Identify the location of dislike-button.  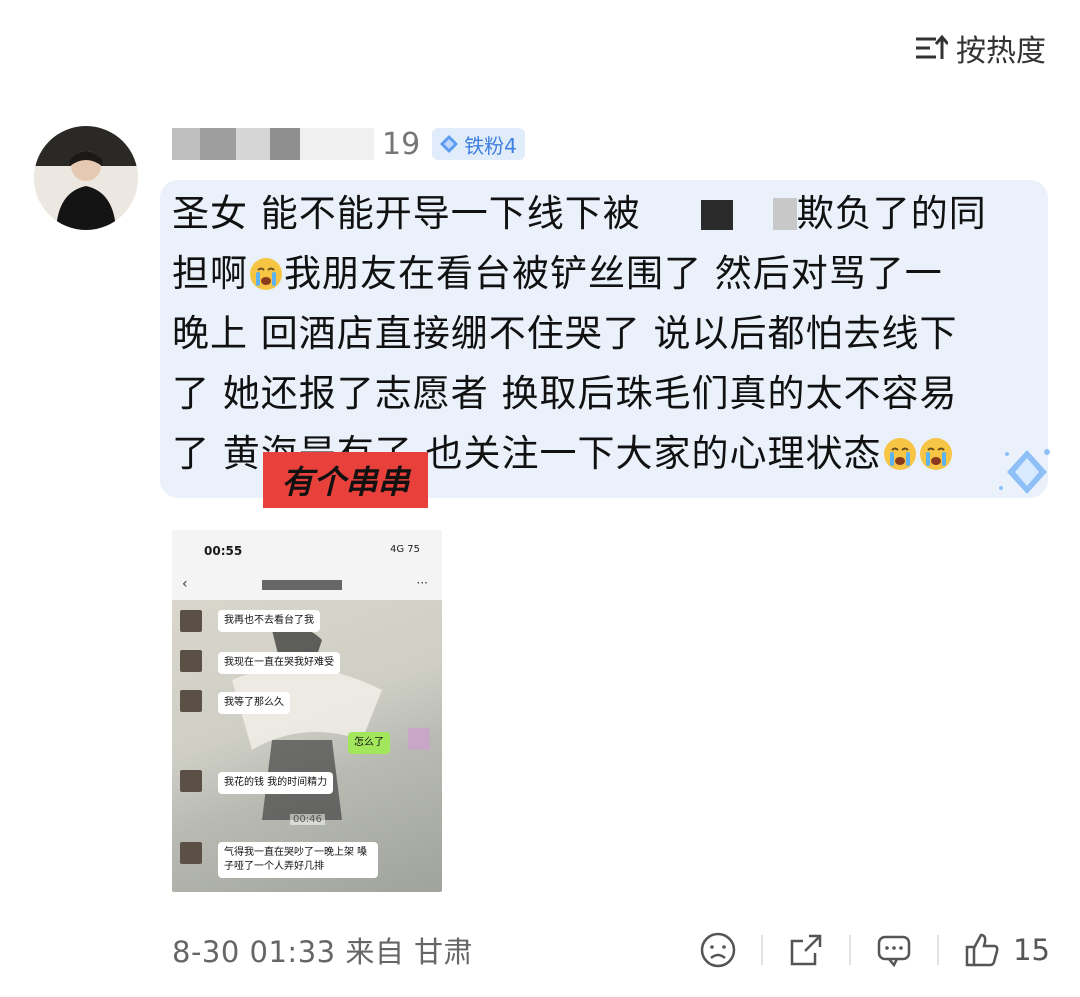
(718, 950).